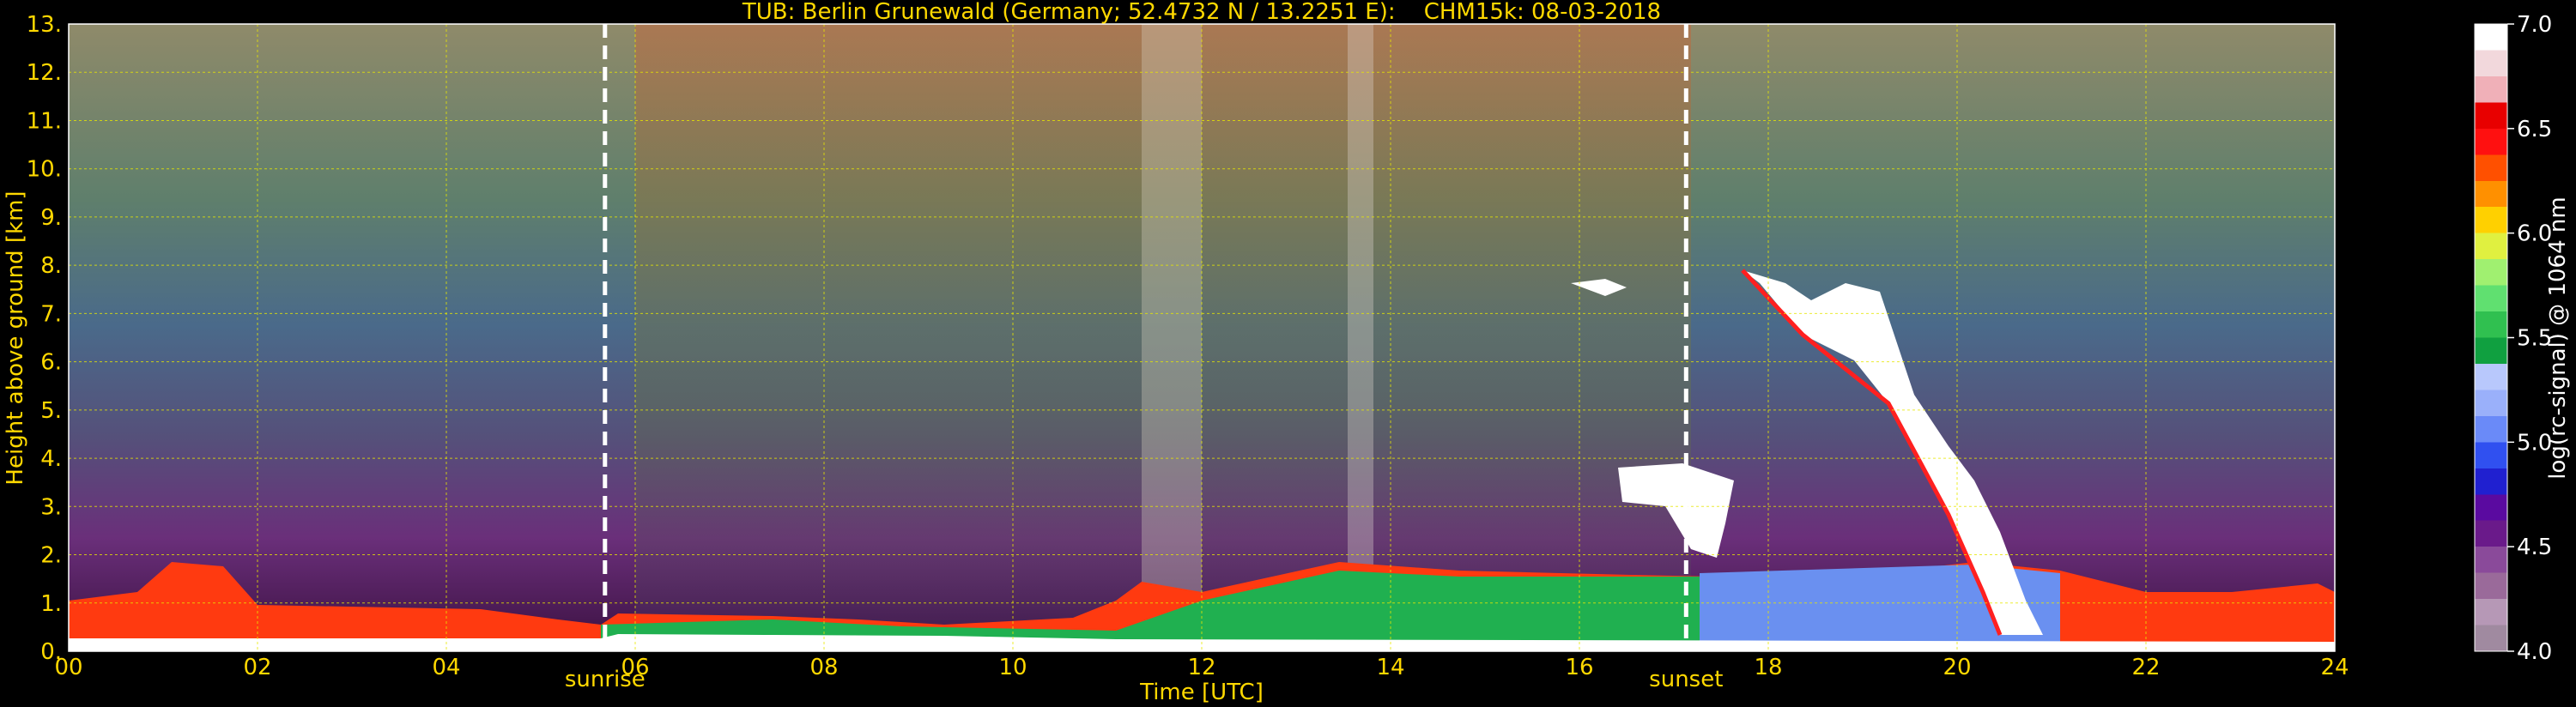 The height and width of the screenshot is (707, 2576). Describe the element at coordinates (51, 604) in the screenshot. I see `y-tick-label: 1.` at that location.